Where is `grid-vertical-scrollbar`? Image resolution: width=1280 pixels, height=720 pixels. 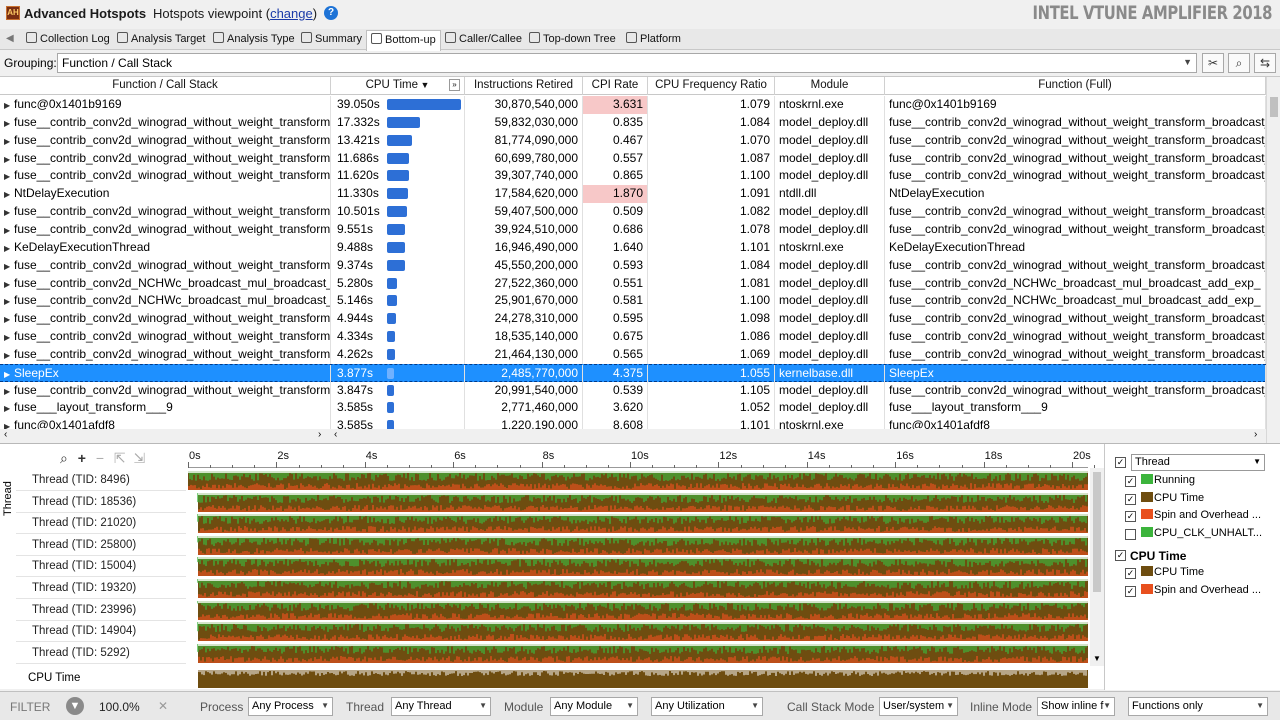
grid-vertical-scrollbar is located at coordinates (1273, 260).